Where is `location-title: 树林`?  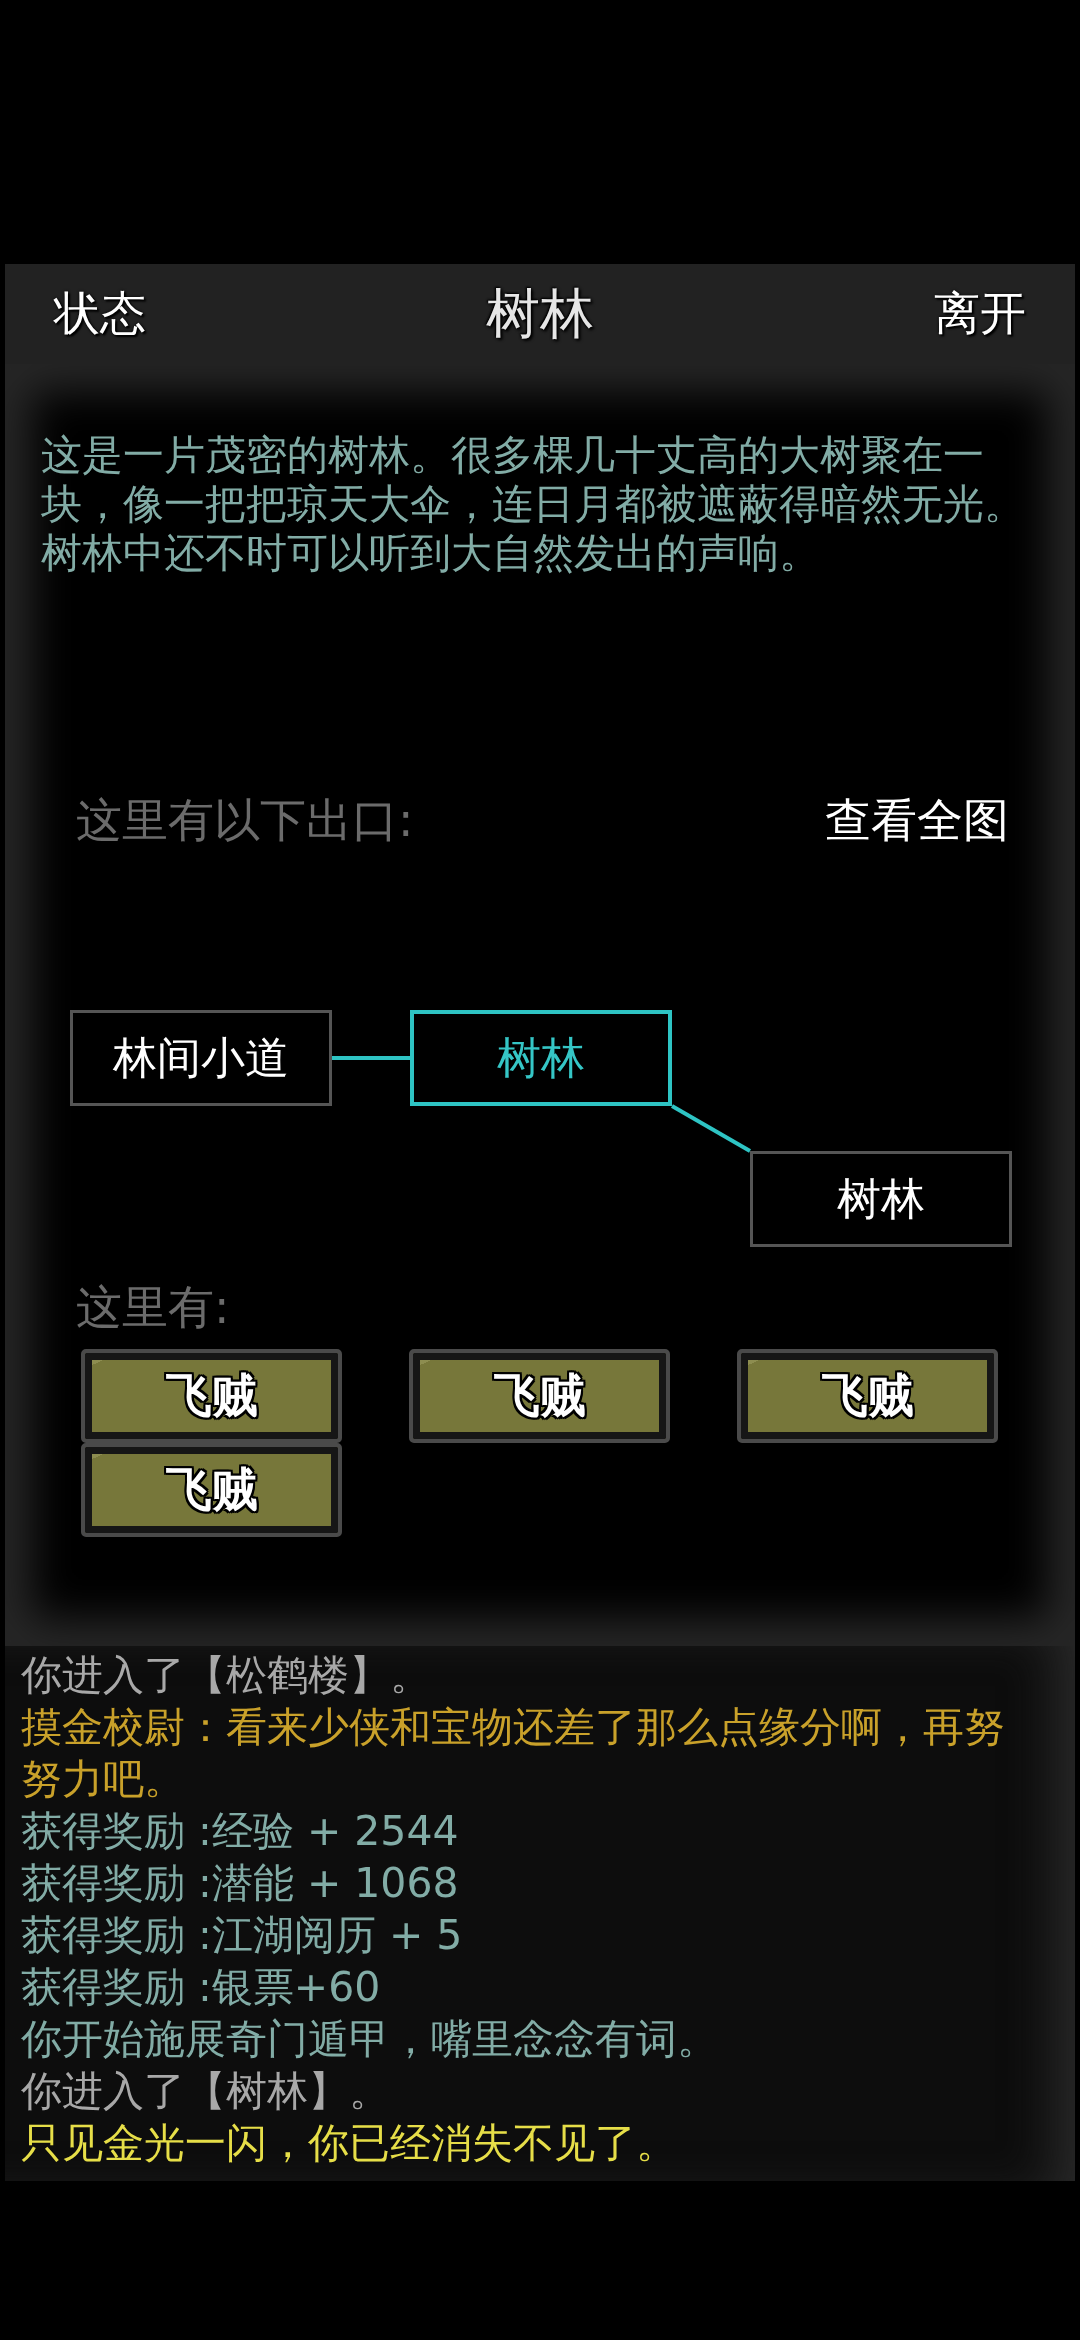 location-title: 树林 is located at coordinates (540, 314).